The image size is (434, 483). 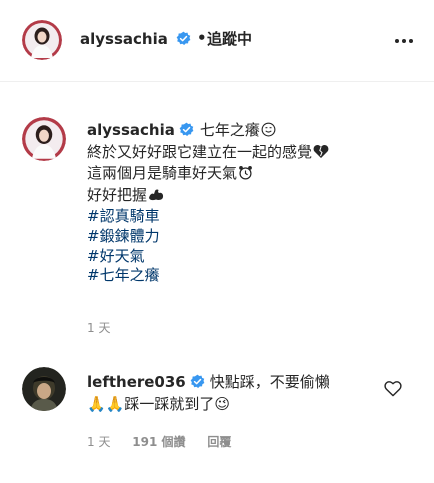 What do you see at coordinates (229, 39) in the screenshot?
I see `following-button: 追蹤中` at bounding box center [229, 39].